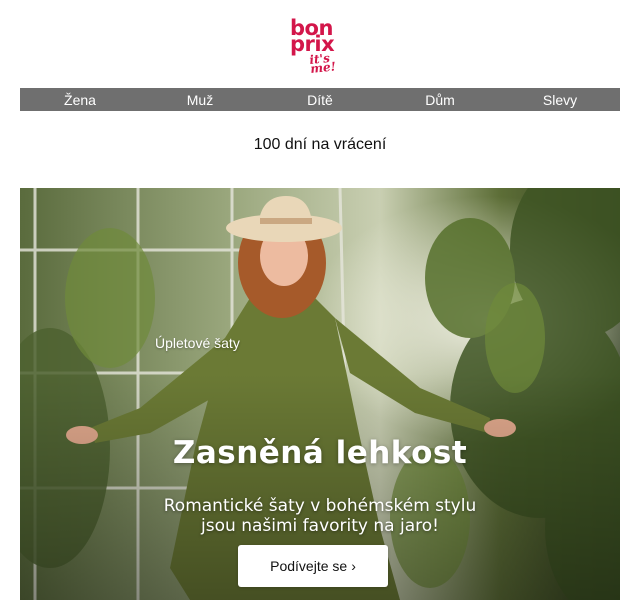  I want to click on category-nav: Žena Muž Dítě Dům Slevy, so click(320, 99).